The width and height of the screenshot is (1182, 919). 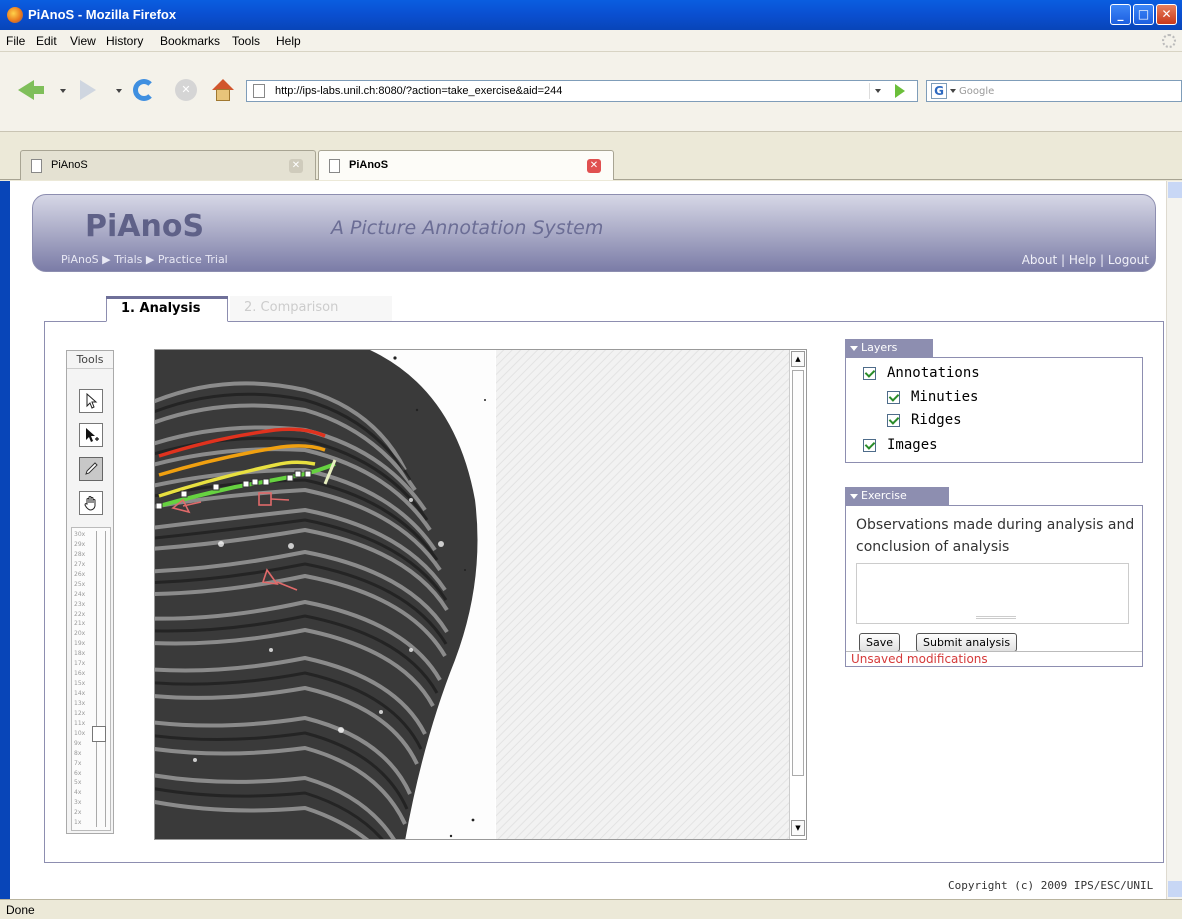 I want to click on tab-comparison: 2. Comparison, so click(x=311, y=309).